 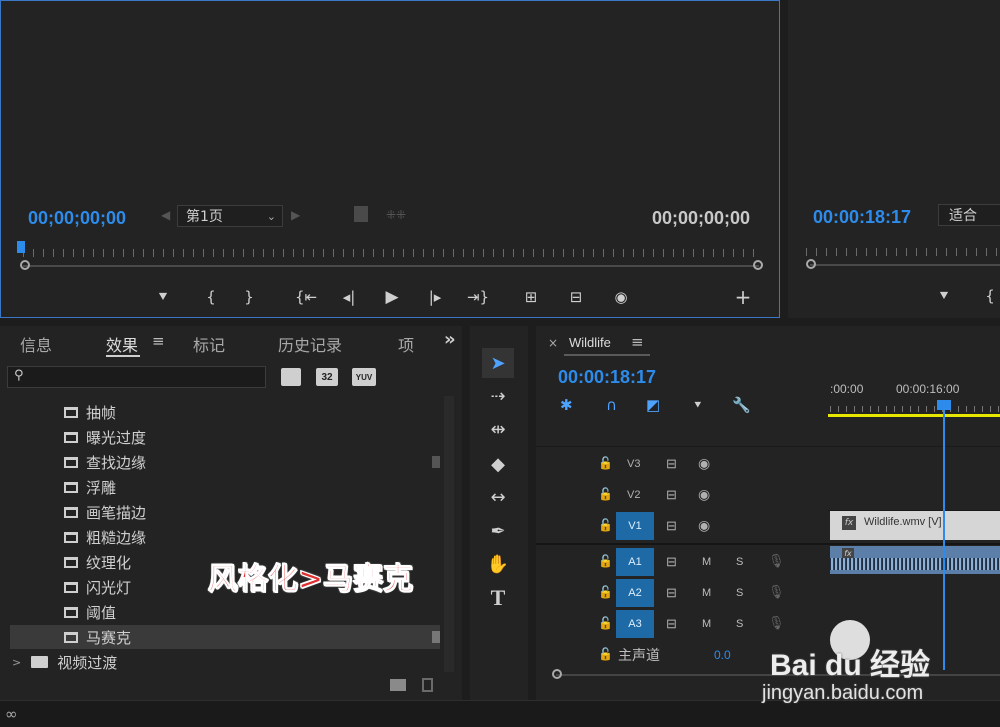 What do you see at coordinates (295, 215) in the screenshot?
I see `next-page-icon: ▶` at bounding box center [295, 215].